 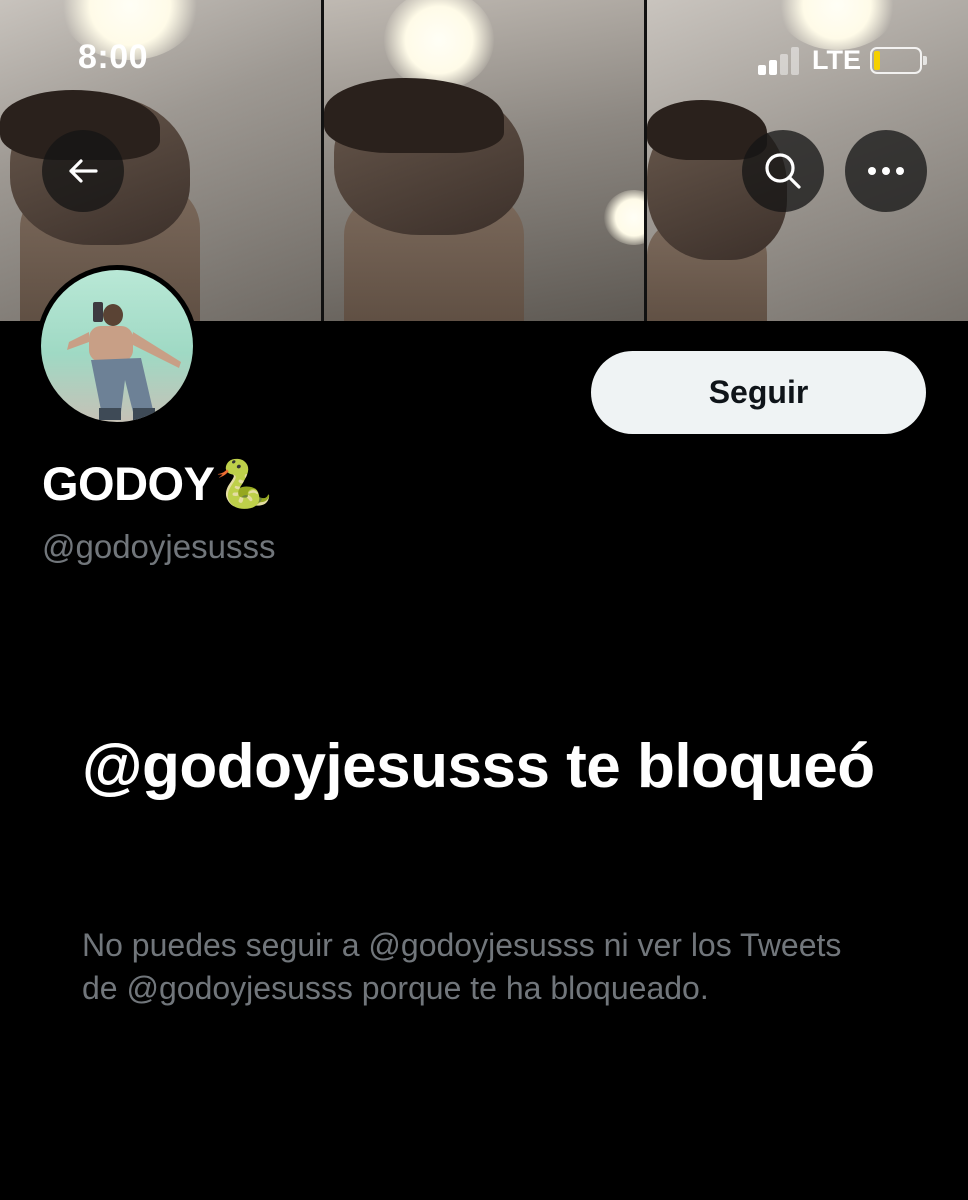 What do you see at coordinates (478, 766) in the screenshot?
I see `blocked-title: @godoyjesusss te bloqueó` at bounding box center [478, 766].